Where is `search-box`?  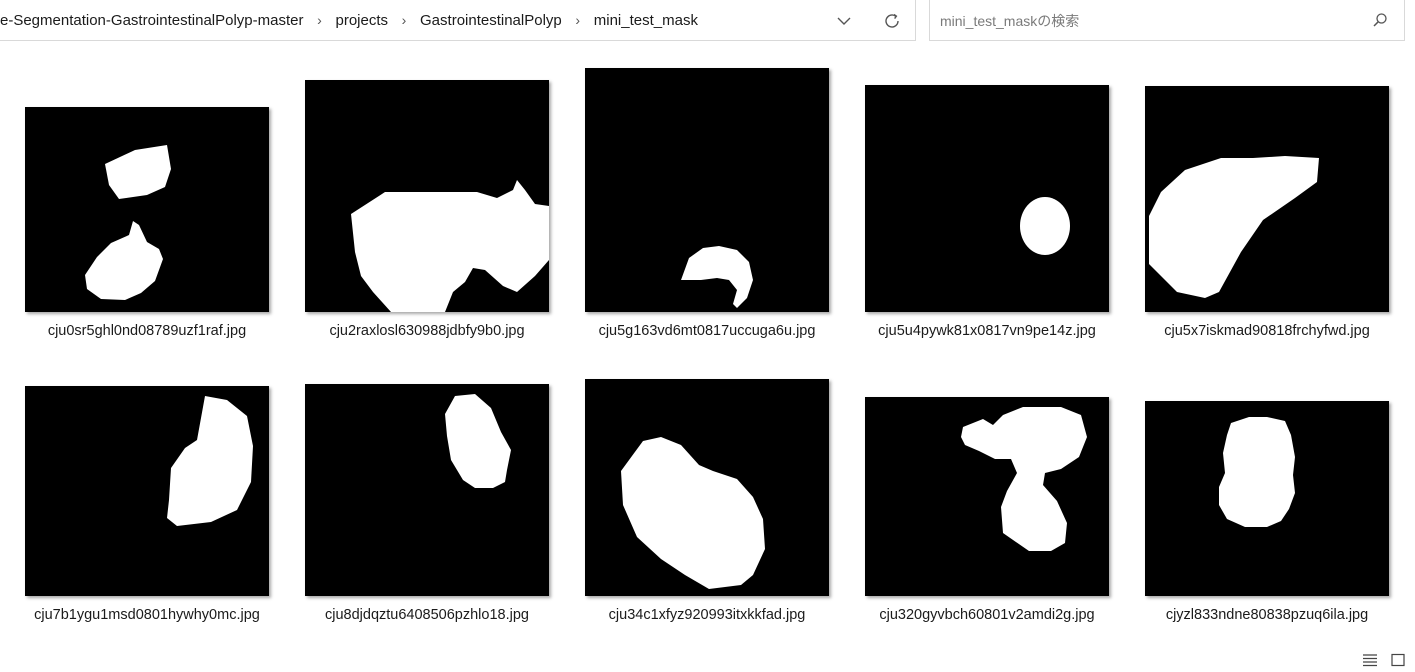
search-box is located at coordinates (1167, 20).